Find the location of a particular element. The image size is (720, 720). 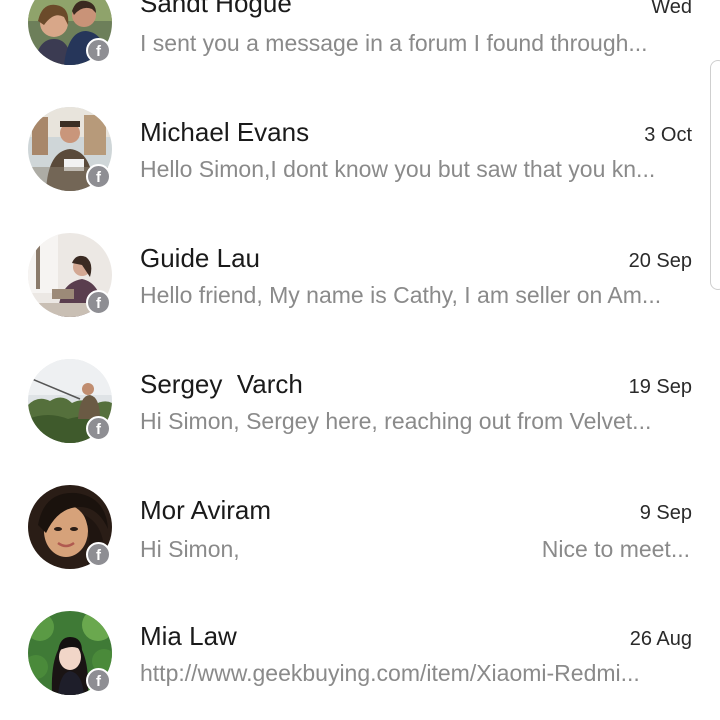

contact-name: Mia Law is located at coordinates (188, 636).